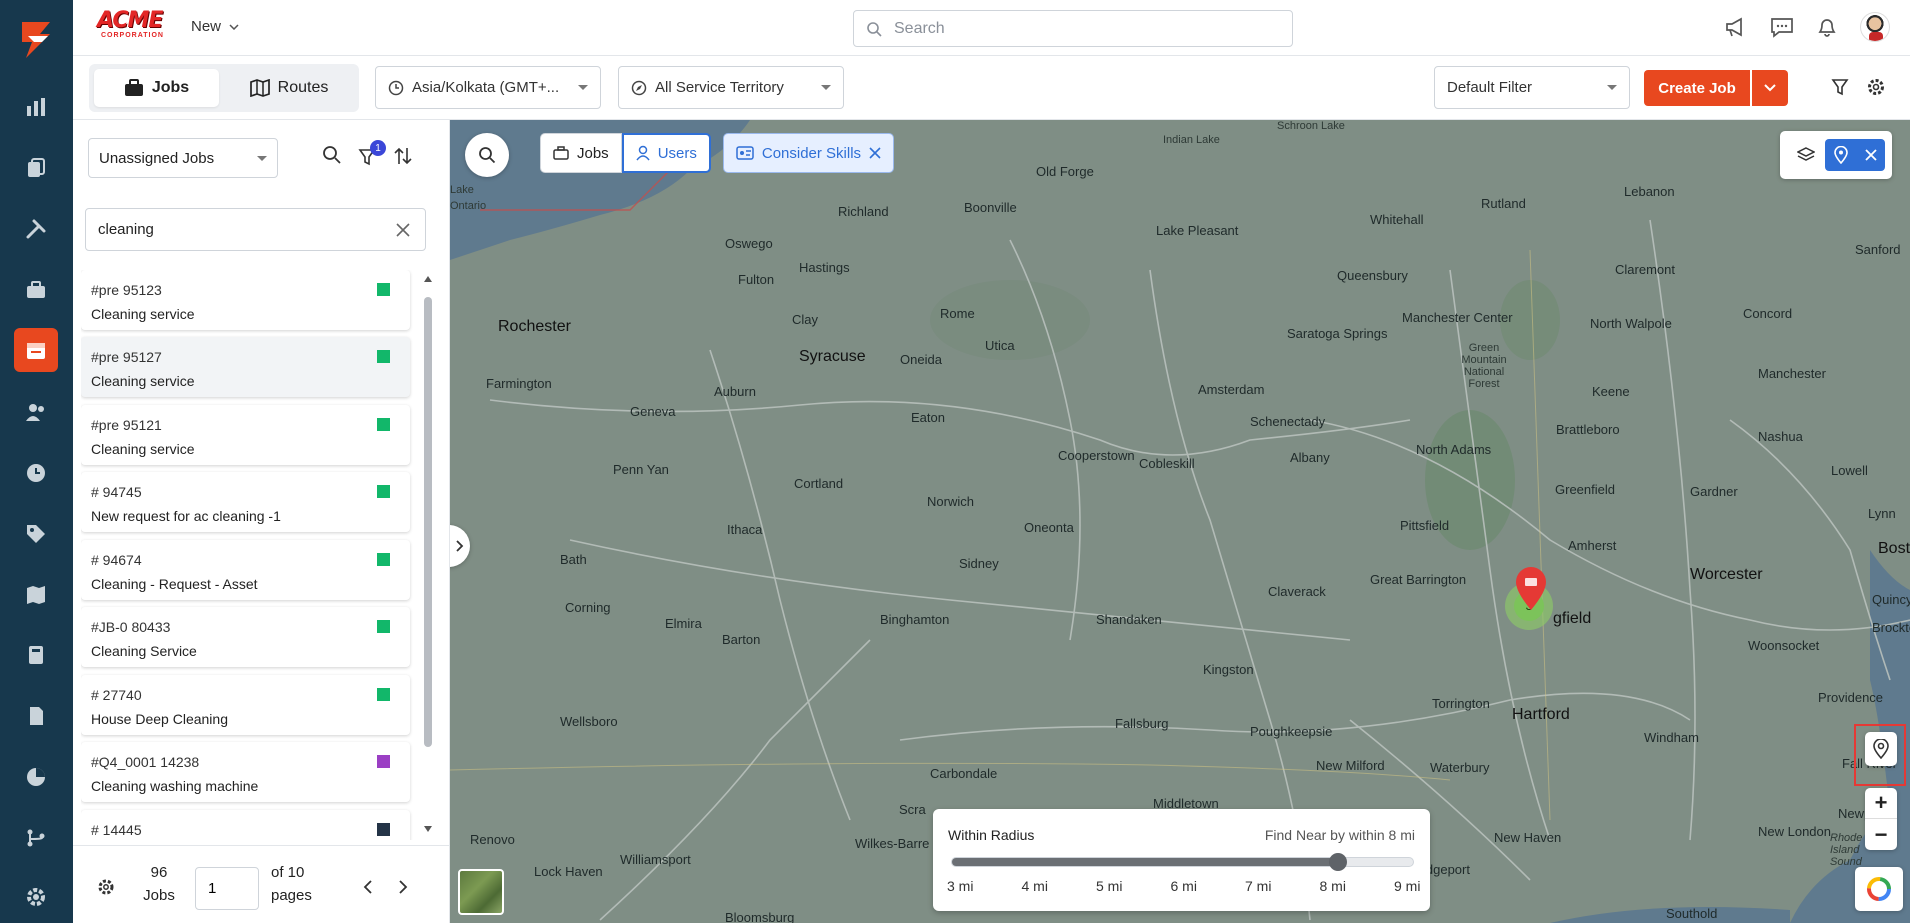 This screenshot has width=1910, height=923. Describe the element at coordinates (245, 772) in the screenshot. I see `job-card: #Q4_0001 14238 Cleaning washing machine` at that location.